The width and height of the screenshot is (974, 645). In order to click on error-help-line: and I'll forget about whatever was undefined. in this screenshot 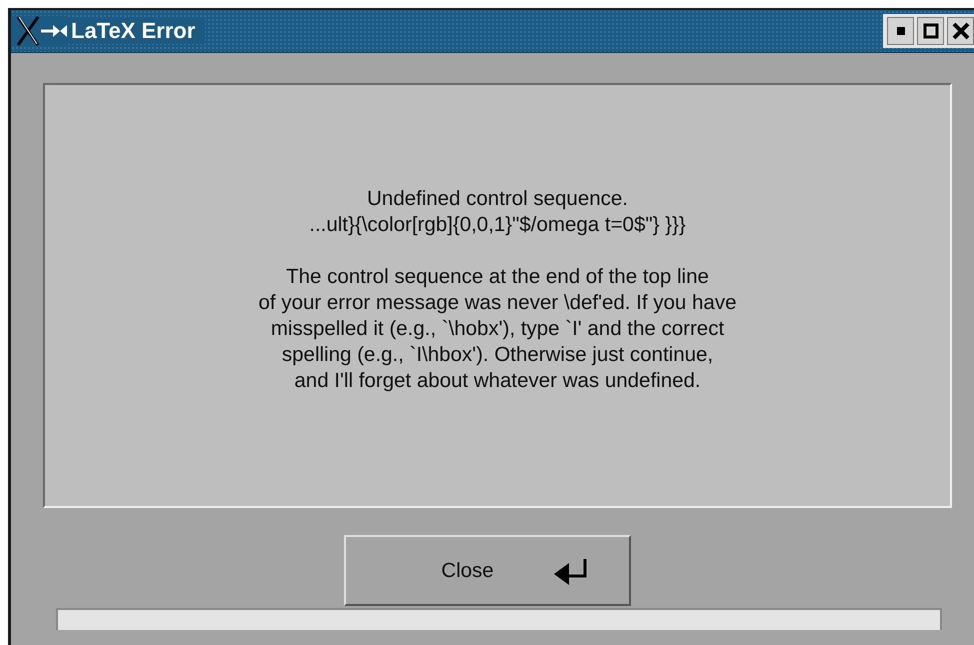, I will do `click(497, 381)`.